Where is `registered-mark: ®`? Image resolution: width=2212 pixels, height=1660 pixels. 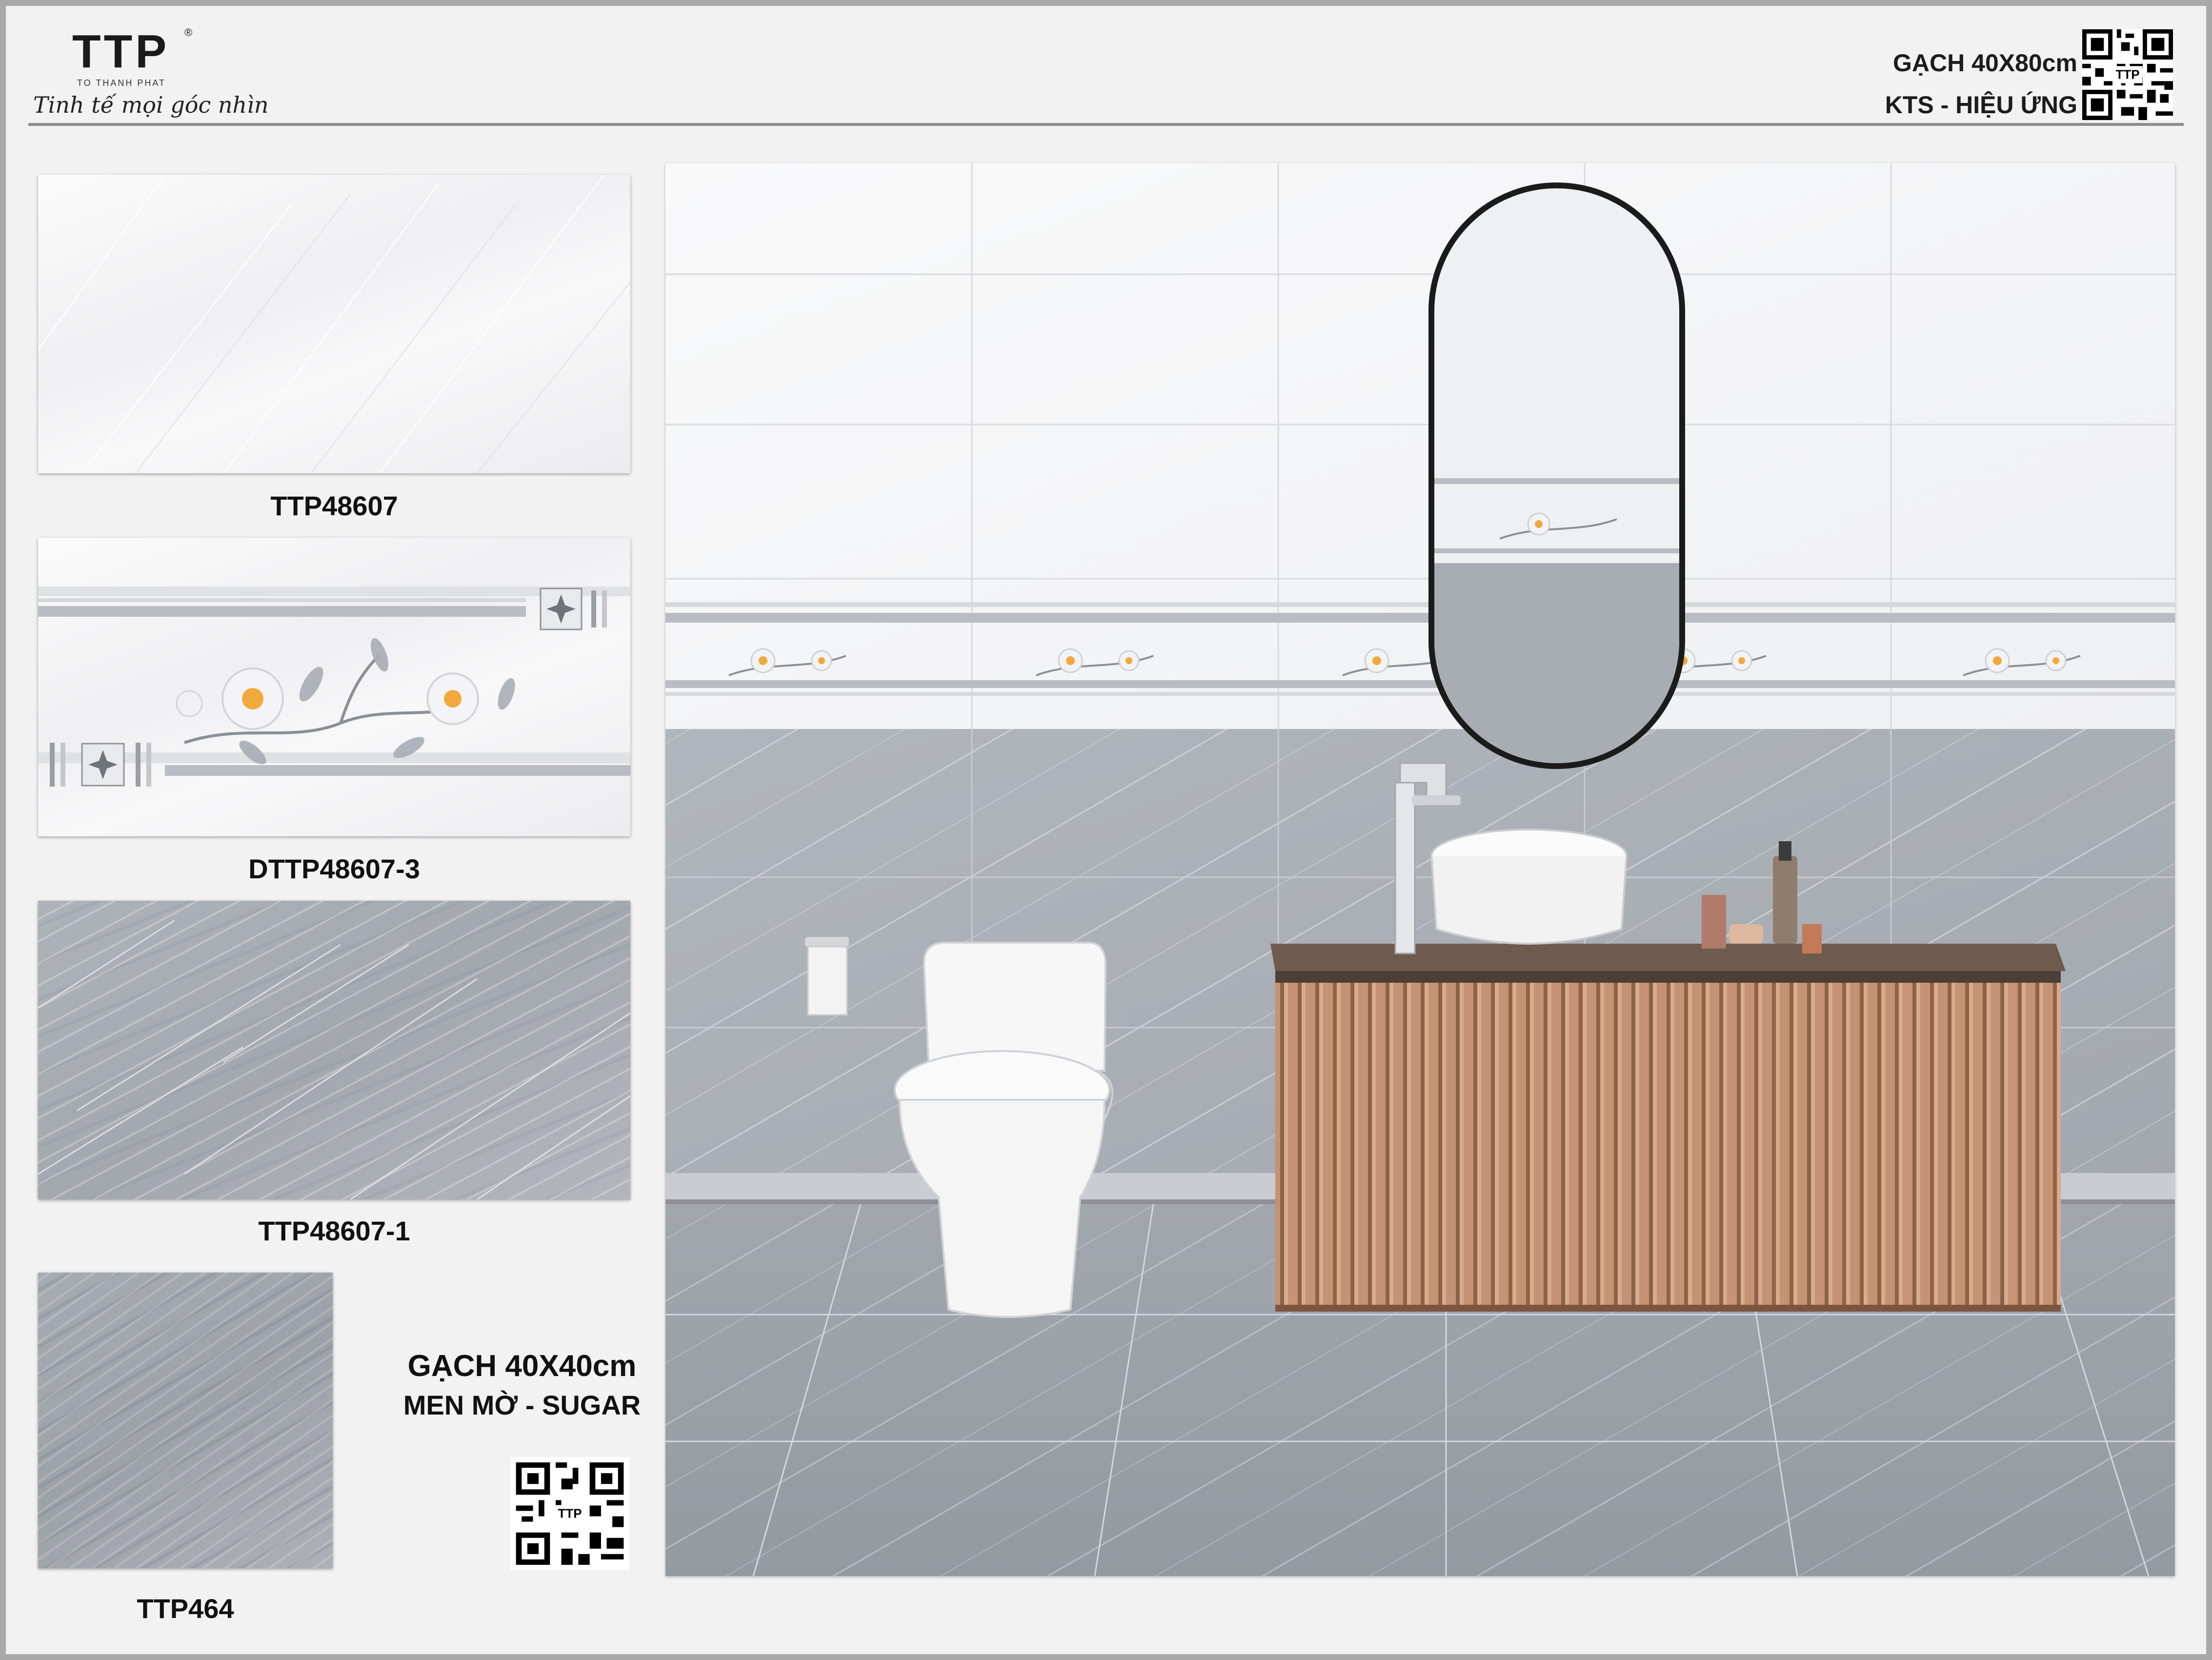 registered-mark: ® is located at coordinates (188, 32).